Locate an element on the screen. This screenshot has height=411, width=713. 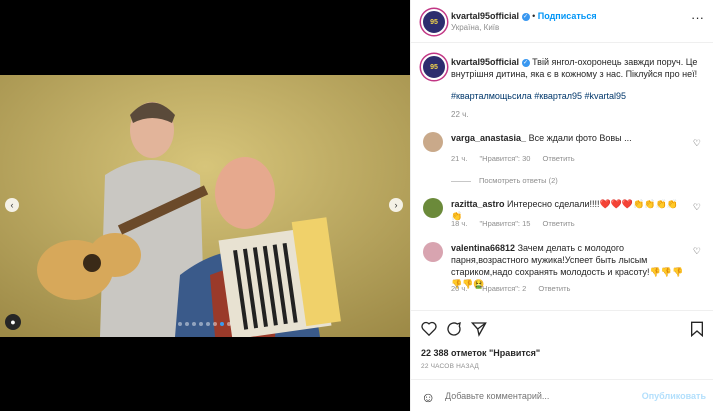
caption-time: 22 ч. is located at coordinates (460, 114).